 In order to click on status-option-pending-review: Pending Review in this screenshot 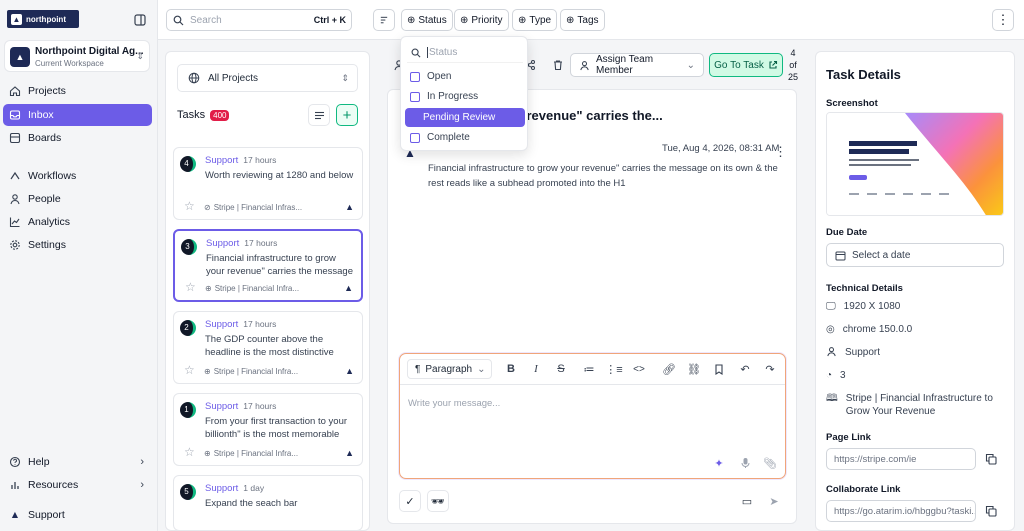, I will do `click(465, 117)`.